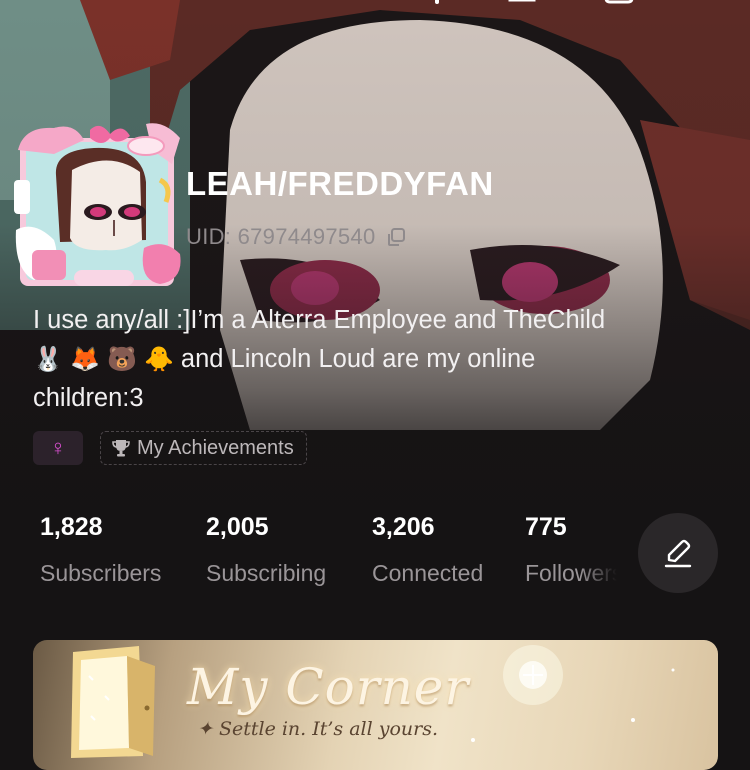  I want to click on stat-label: Connected, so click(428, 573).